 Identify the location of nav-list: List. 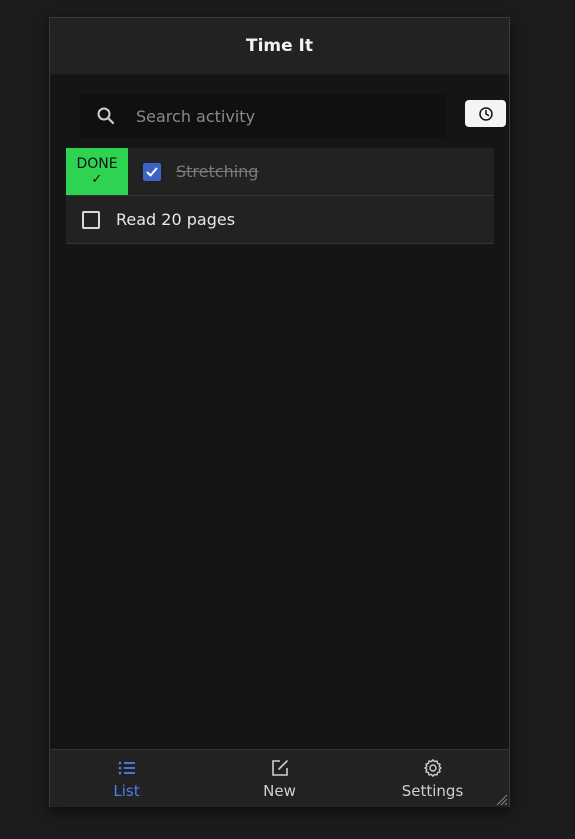
(126, 778).